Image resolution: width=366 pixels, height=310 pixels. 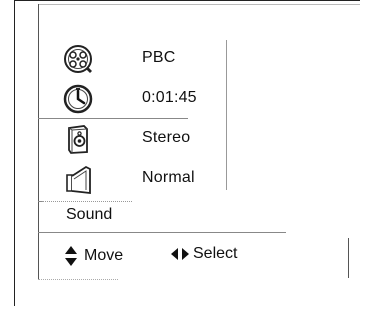 I want to click on menu-section-title: Sound, so click(x=89, y=214).